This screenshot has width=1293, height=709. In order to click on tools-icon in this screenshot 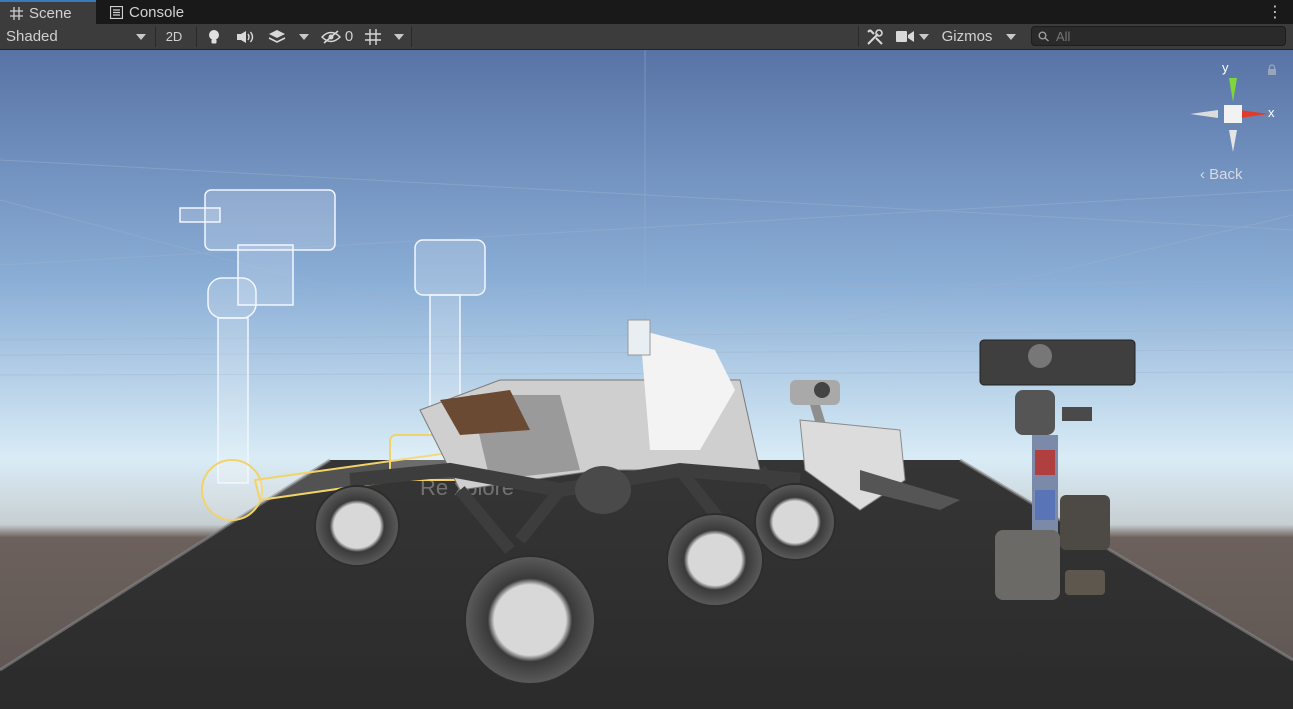, I will do `click(875, 36)`.